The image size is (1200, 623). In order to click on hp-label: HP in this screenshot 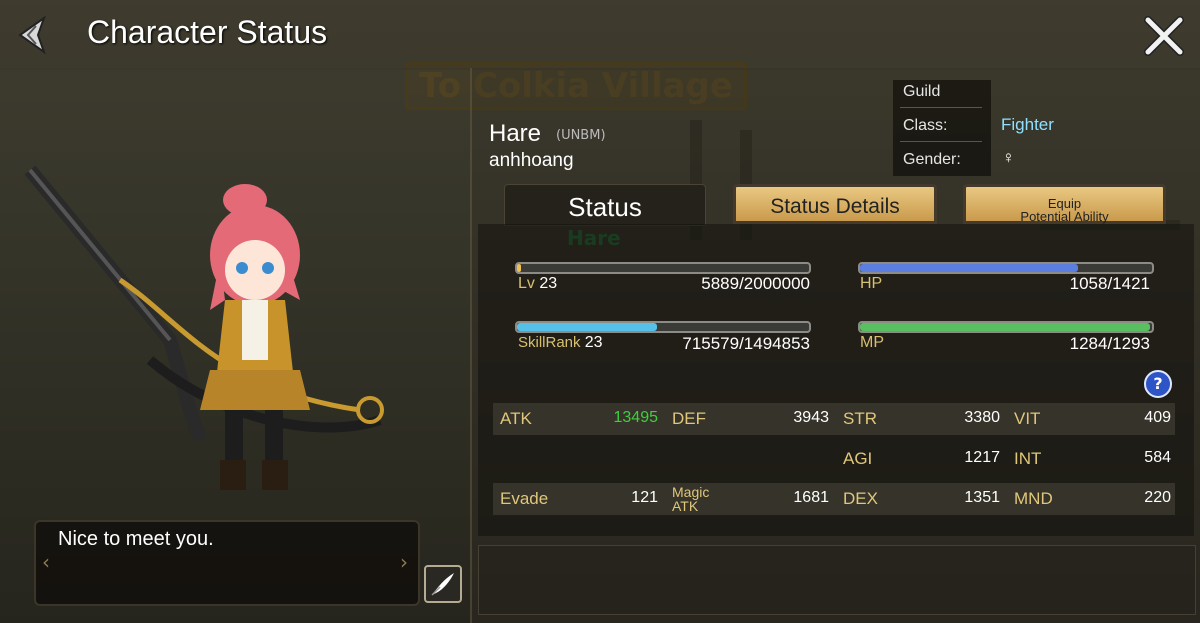, I will do `click(871, 283)`.